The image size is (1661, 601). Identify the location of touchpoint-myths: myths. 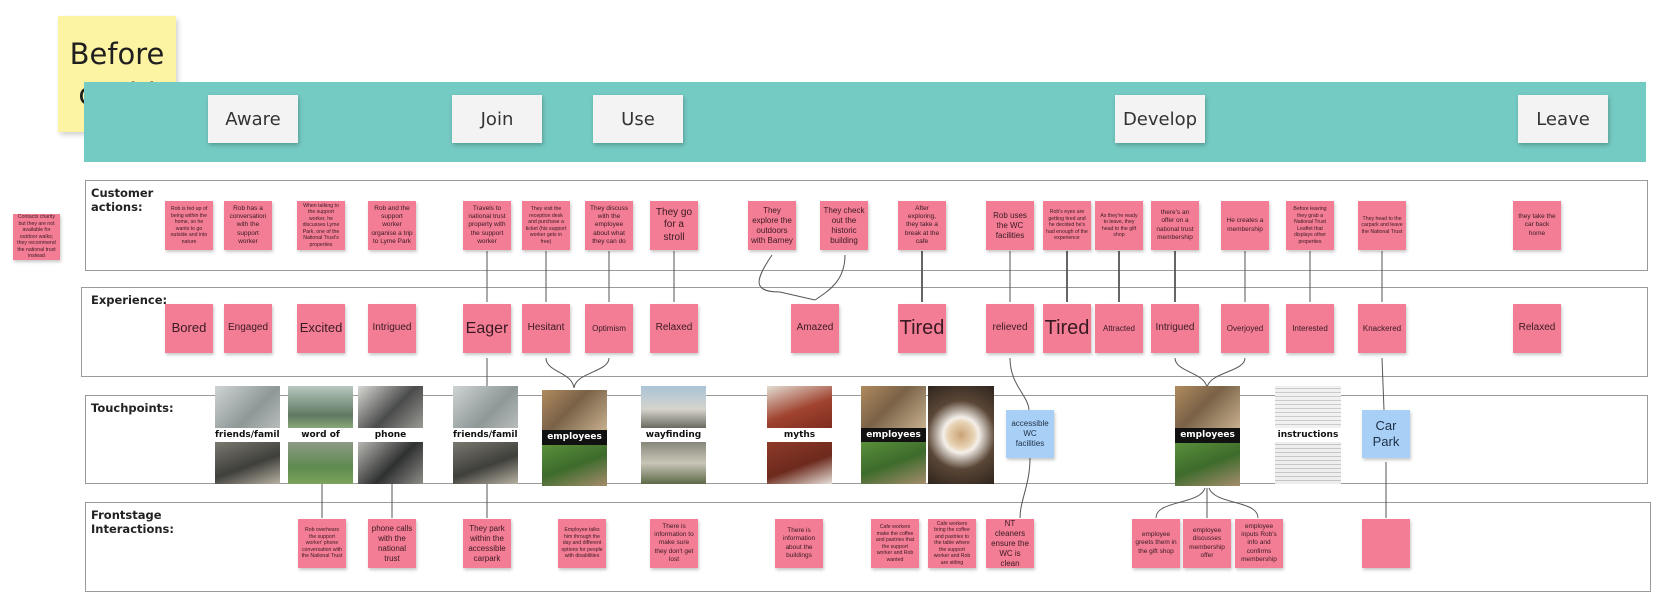
(799, 435).